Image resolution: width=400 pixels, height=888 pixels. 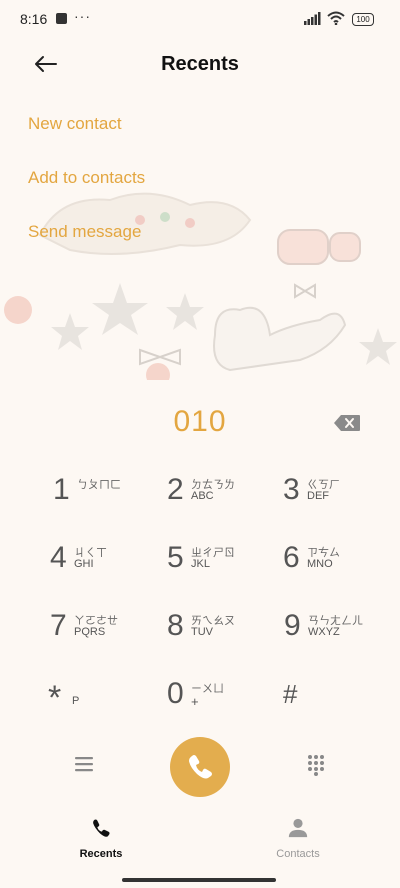 I want to click on home-indicator, so click(x=199, y=880).